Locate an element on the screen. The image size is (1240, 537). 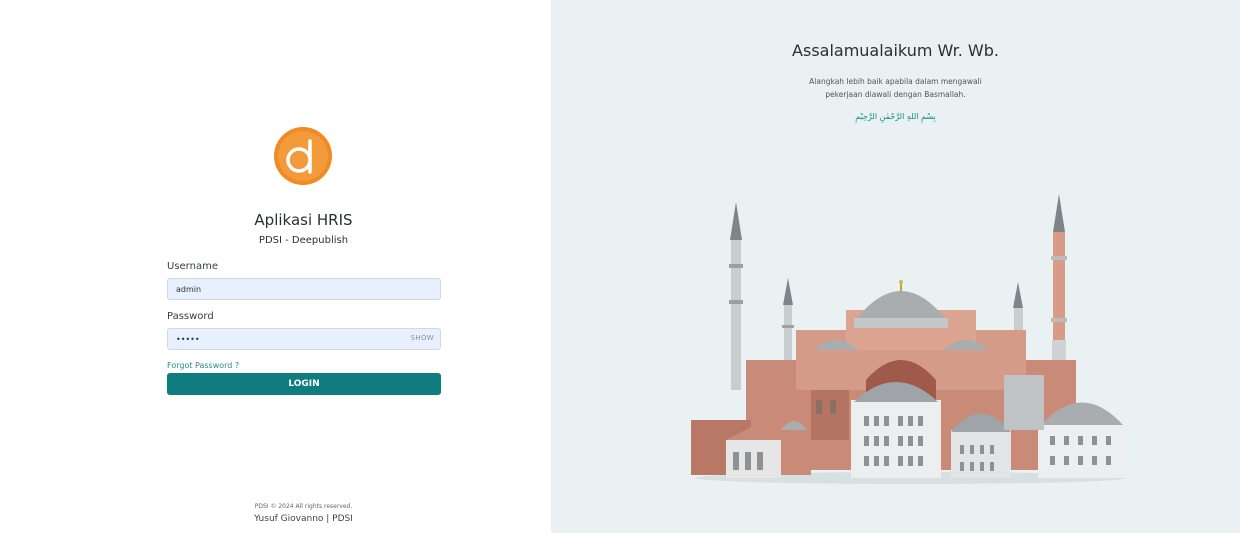
username-field-wrapper is located at coordinates (304, 289).